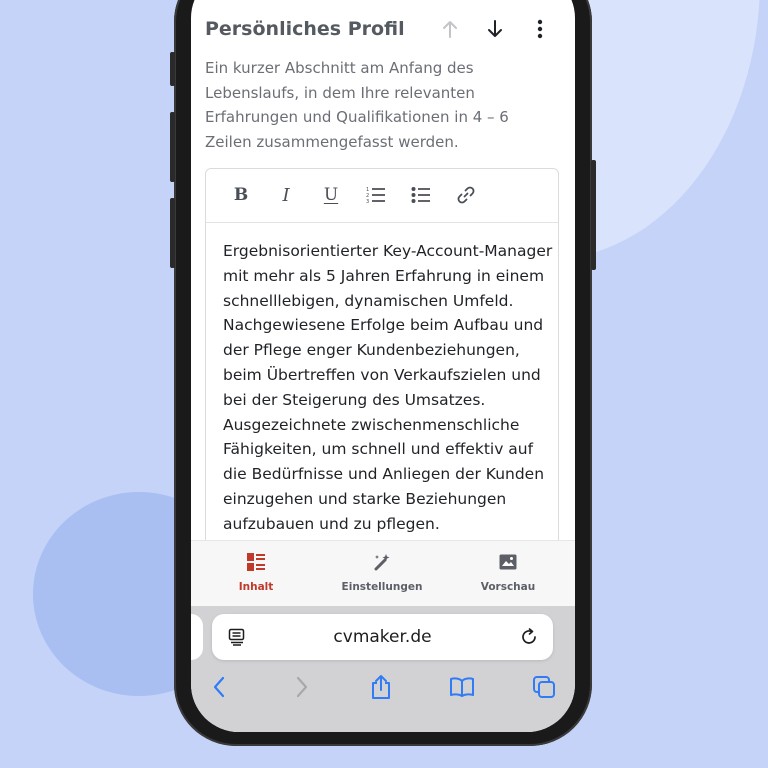 Image resolution: width=768 pixels, height=768 pixels. What do you see at coordinates (172, 147) in the screenshot?
I see `phone-volume-up-button` at bounding box center [172, 147].